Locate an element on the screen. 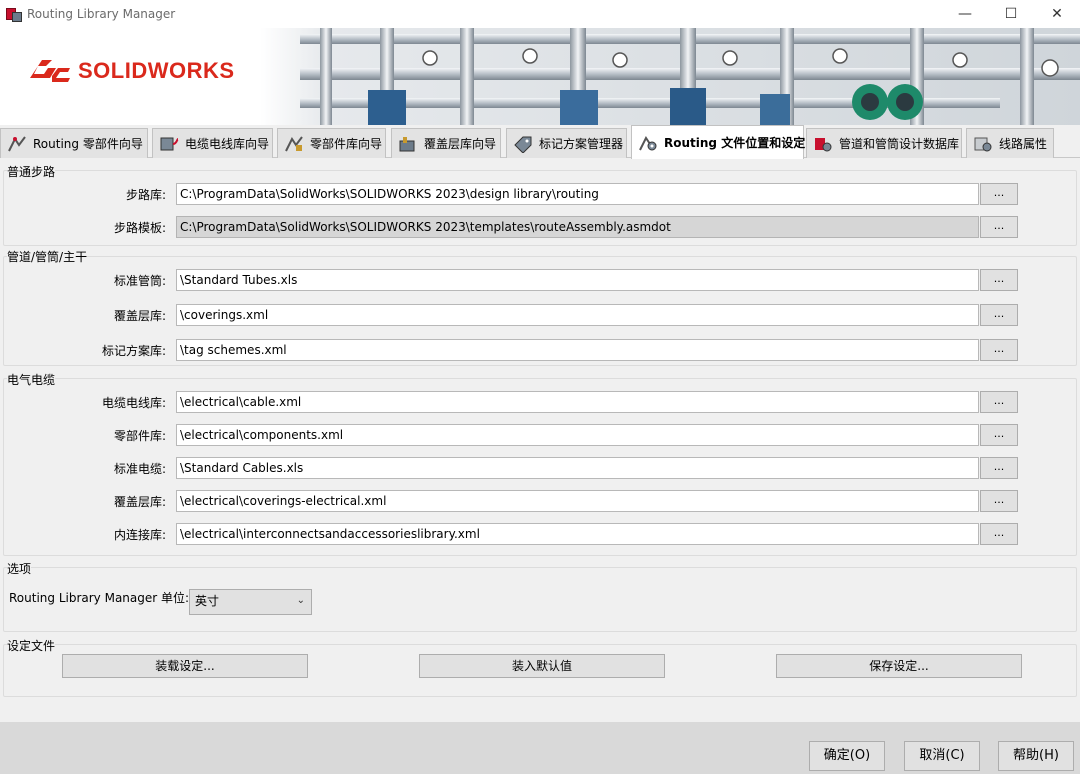 The width and height of the screenshot is (1080, 774). cable-library-label: 电缆电线库: is located at coordinates (133, 403).